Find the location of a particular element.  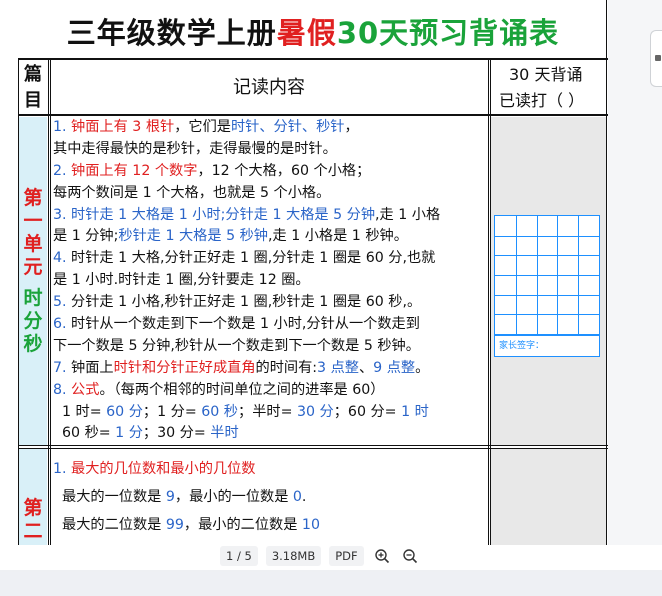

content-line: 4. 时针走 1 大格,分针正好走 1 圈,分针走 1 圈是 60 分,也就 is located at coordinates (271, 259).